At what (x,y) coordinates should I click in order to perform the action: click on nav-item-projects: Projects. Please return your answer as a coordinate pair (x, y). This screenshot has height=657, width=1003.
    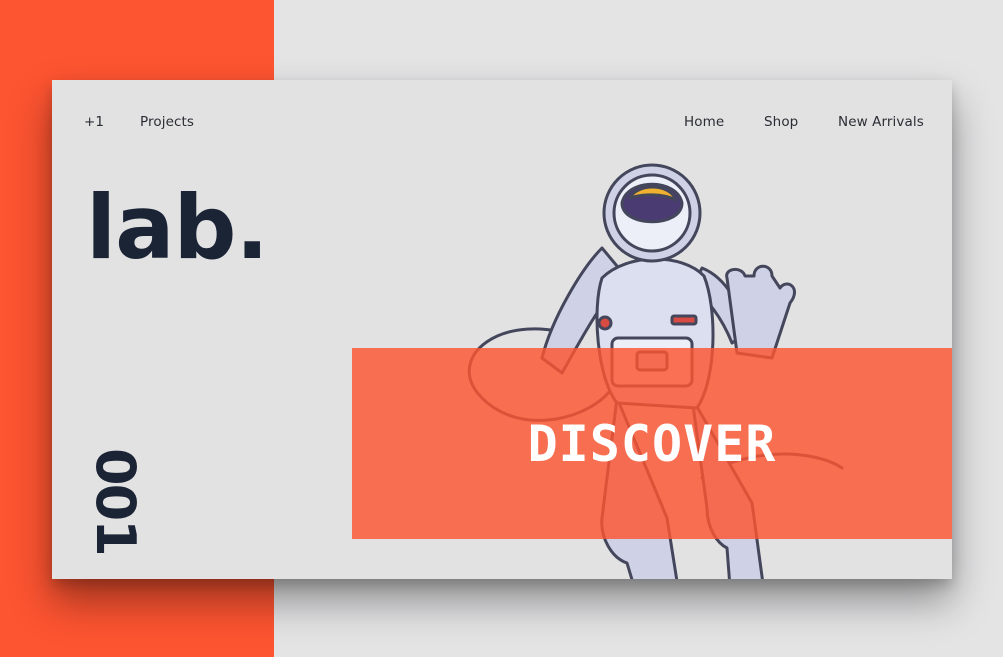
    Looking at the image, I should click on (167, 122).